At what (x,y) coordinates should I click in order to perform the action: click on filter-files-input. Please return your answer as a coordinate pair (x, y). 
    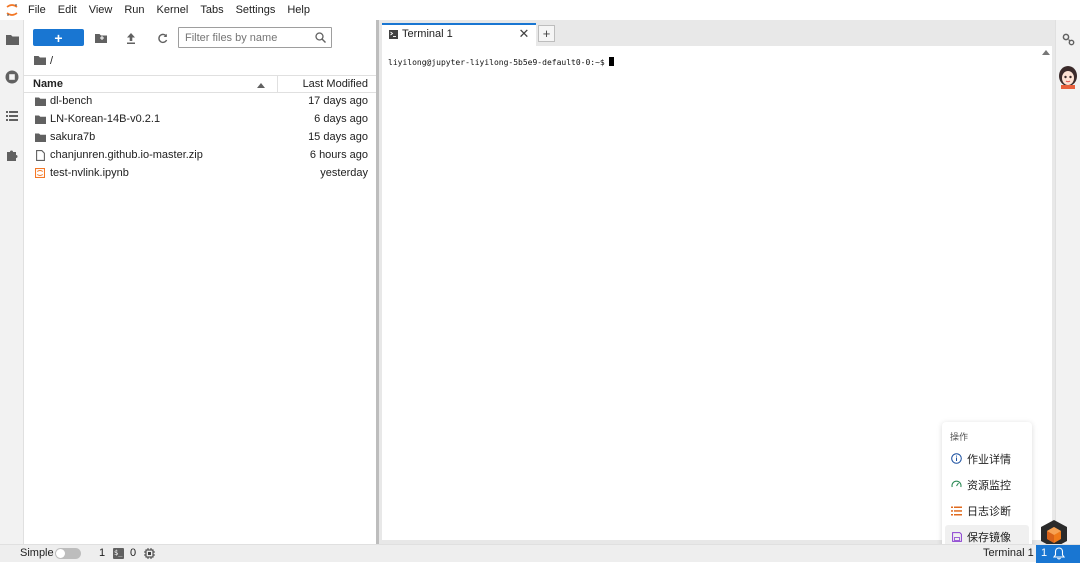
    Looking at the image, I should click on (243, 37).